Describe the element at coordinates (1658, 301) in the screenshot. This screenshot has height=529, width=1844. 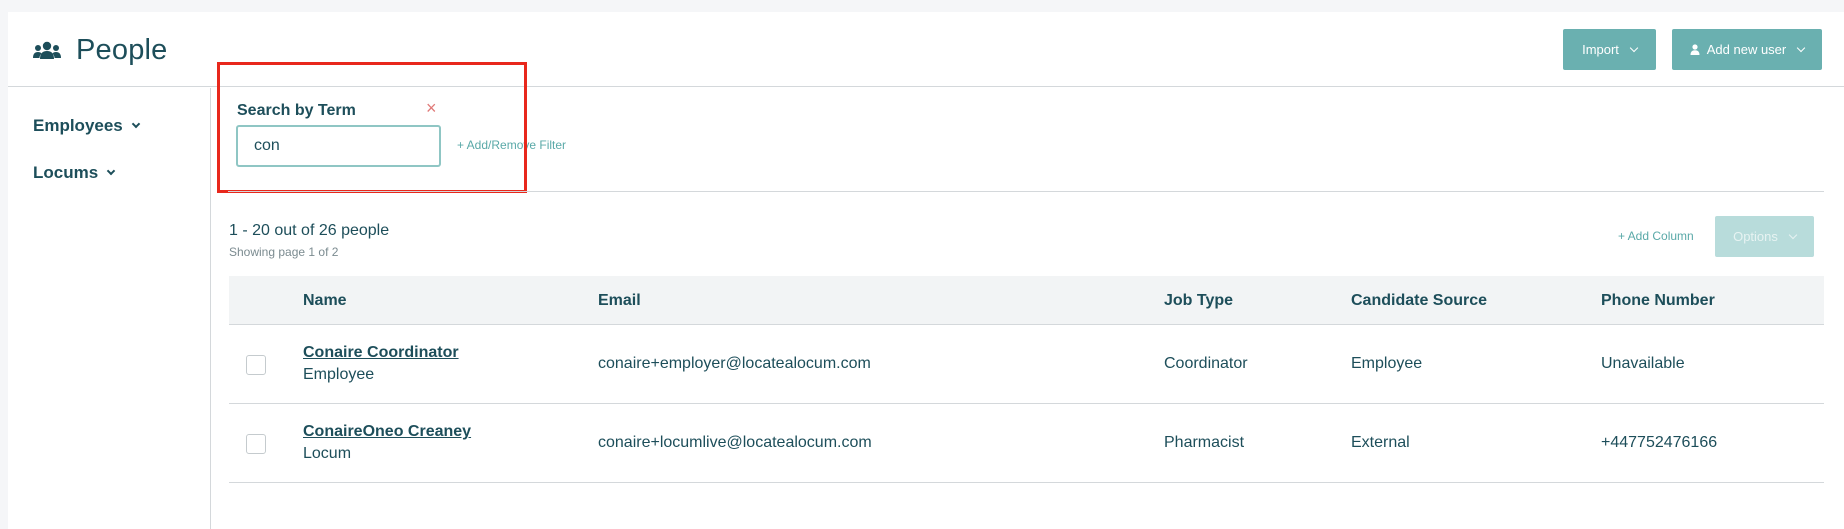
I see `header-phone-number: Phone Number` at that location.